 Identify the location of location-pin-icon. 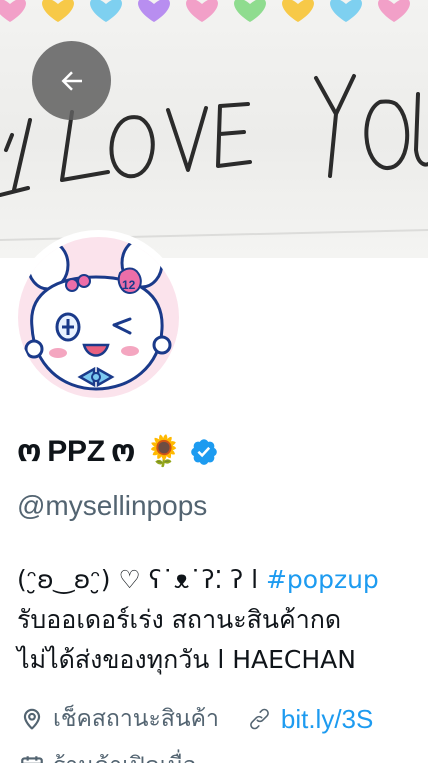
(32, 719).